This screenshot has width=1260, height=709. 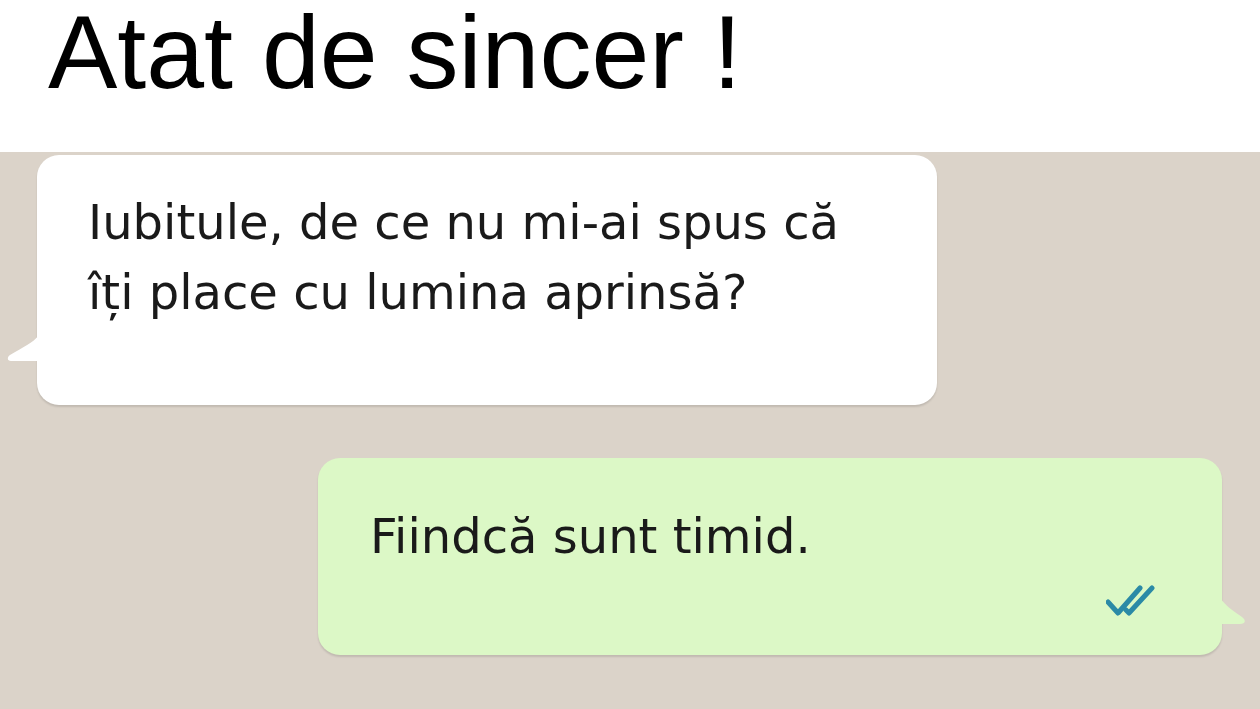 What do you see at coordinates (395, 52) in the screenshot?
I see `post-title: Atat de sincer !` at bounding box center [395, 52].